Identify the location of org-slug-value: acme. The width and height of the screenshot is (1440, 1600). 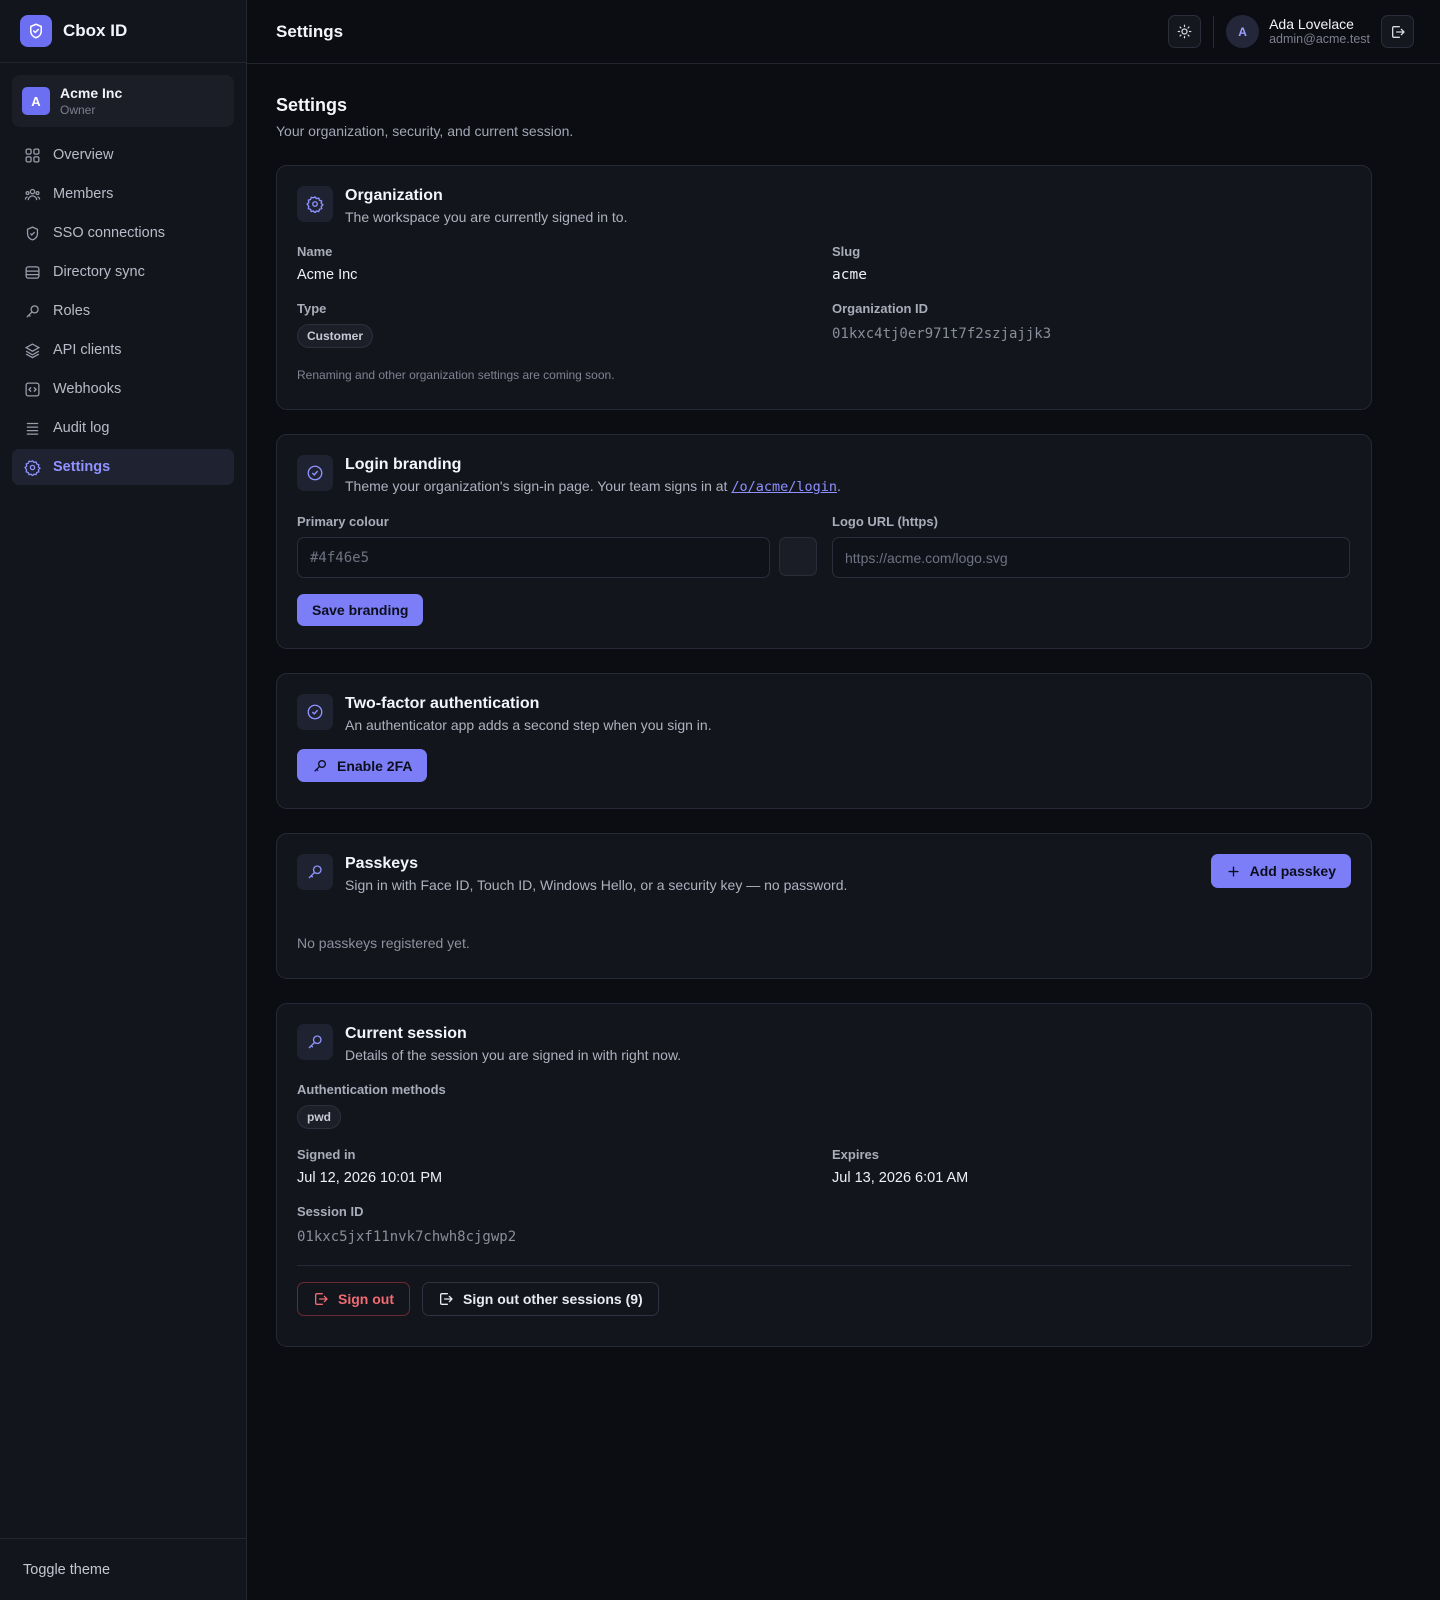
(849, 275).